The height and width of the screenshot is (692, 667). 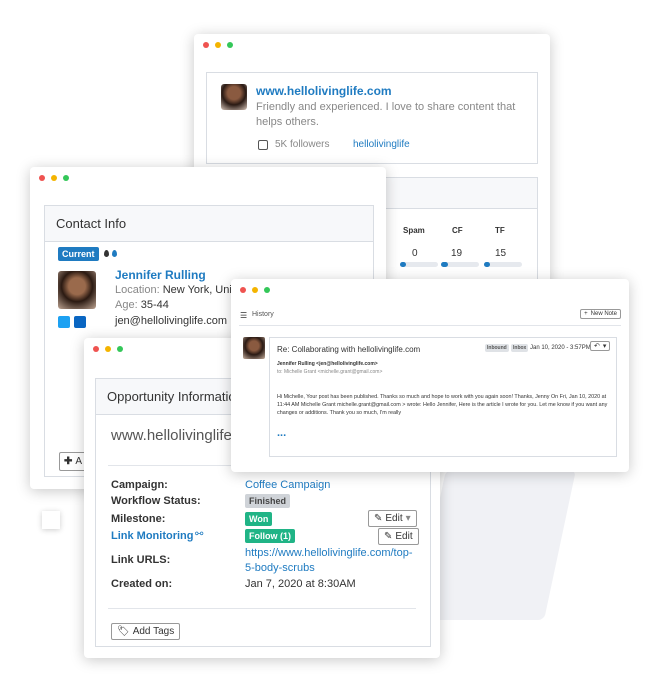 I want to click on followers-count: 5K followers, so click(x=302, y=144).